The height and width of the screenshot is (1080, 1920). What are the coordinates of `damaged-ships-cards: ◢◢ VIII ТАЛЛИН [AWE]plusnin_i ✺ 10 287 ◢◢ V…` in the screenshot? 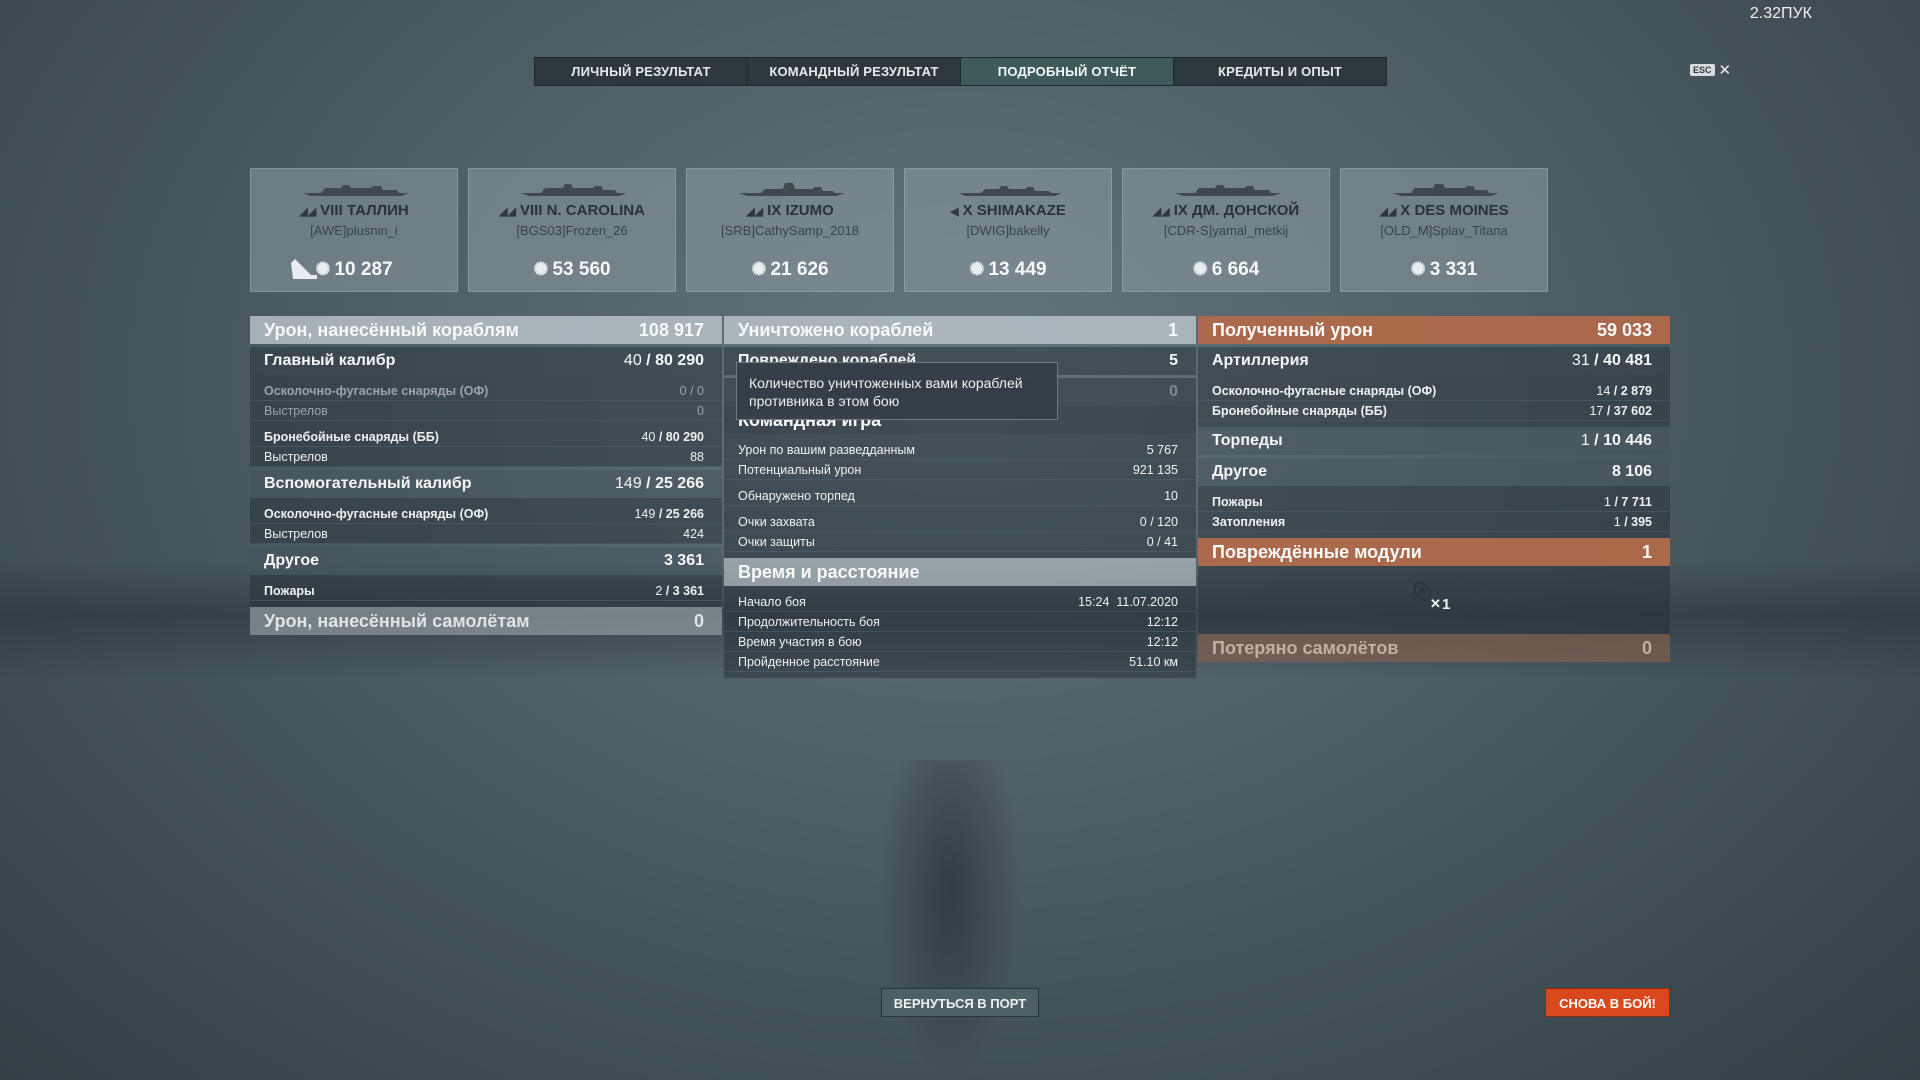 It's located at (899, 230).